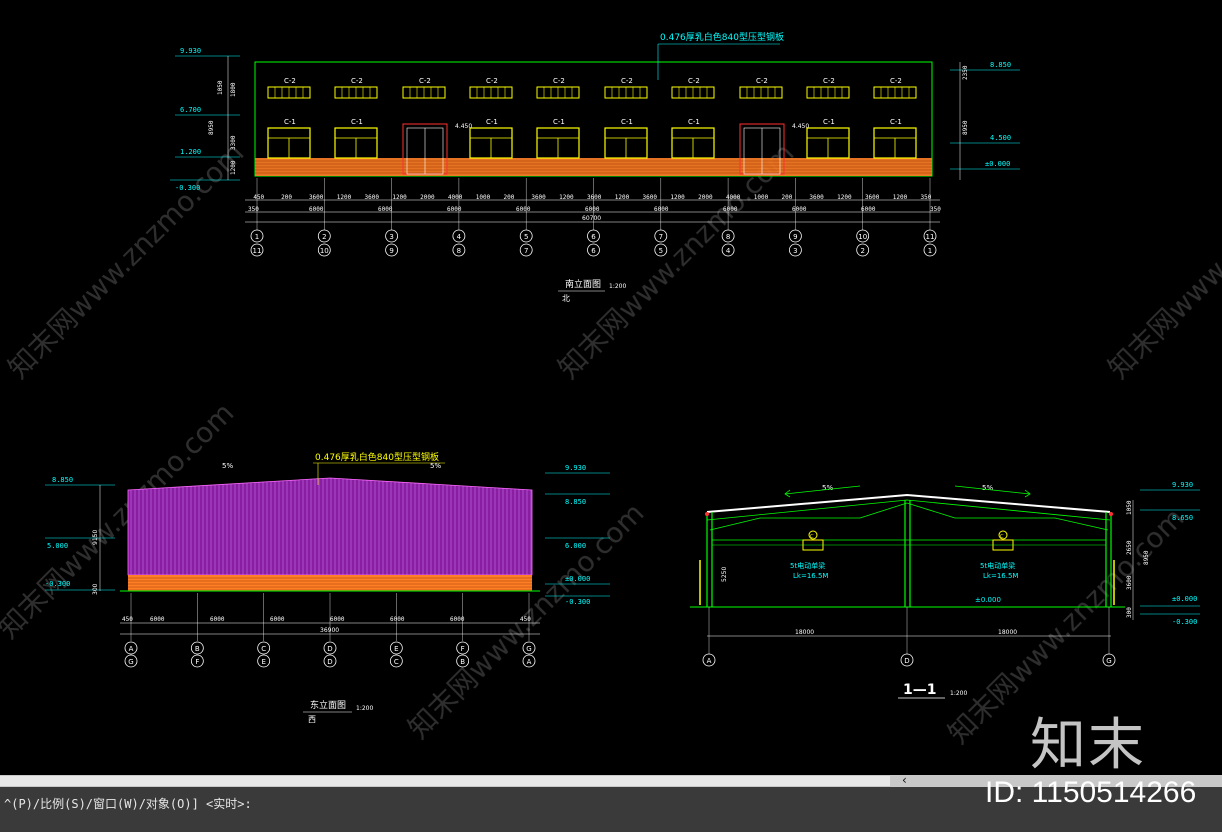 This screenshot has width=1222, height=832. Describe the element at coordinates (455, 197) in the screenshot. I see `dim-value: 4000` at that location.